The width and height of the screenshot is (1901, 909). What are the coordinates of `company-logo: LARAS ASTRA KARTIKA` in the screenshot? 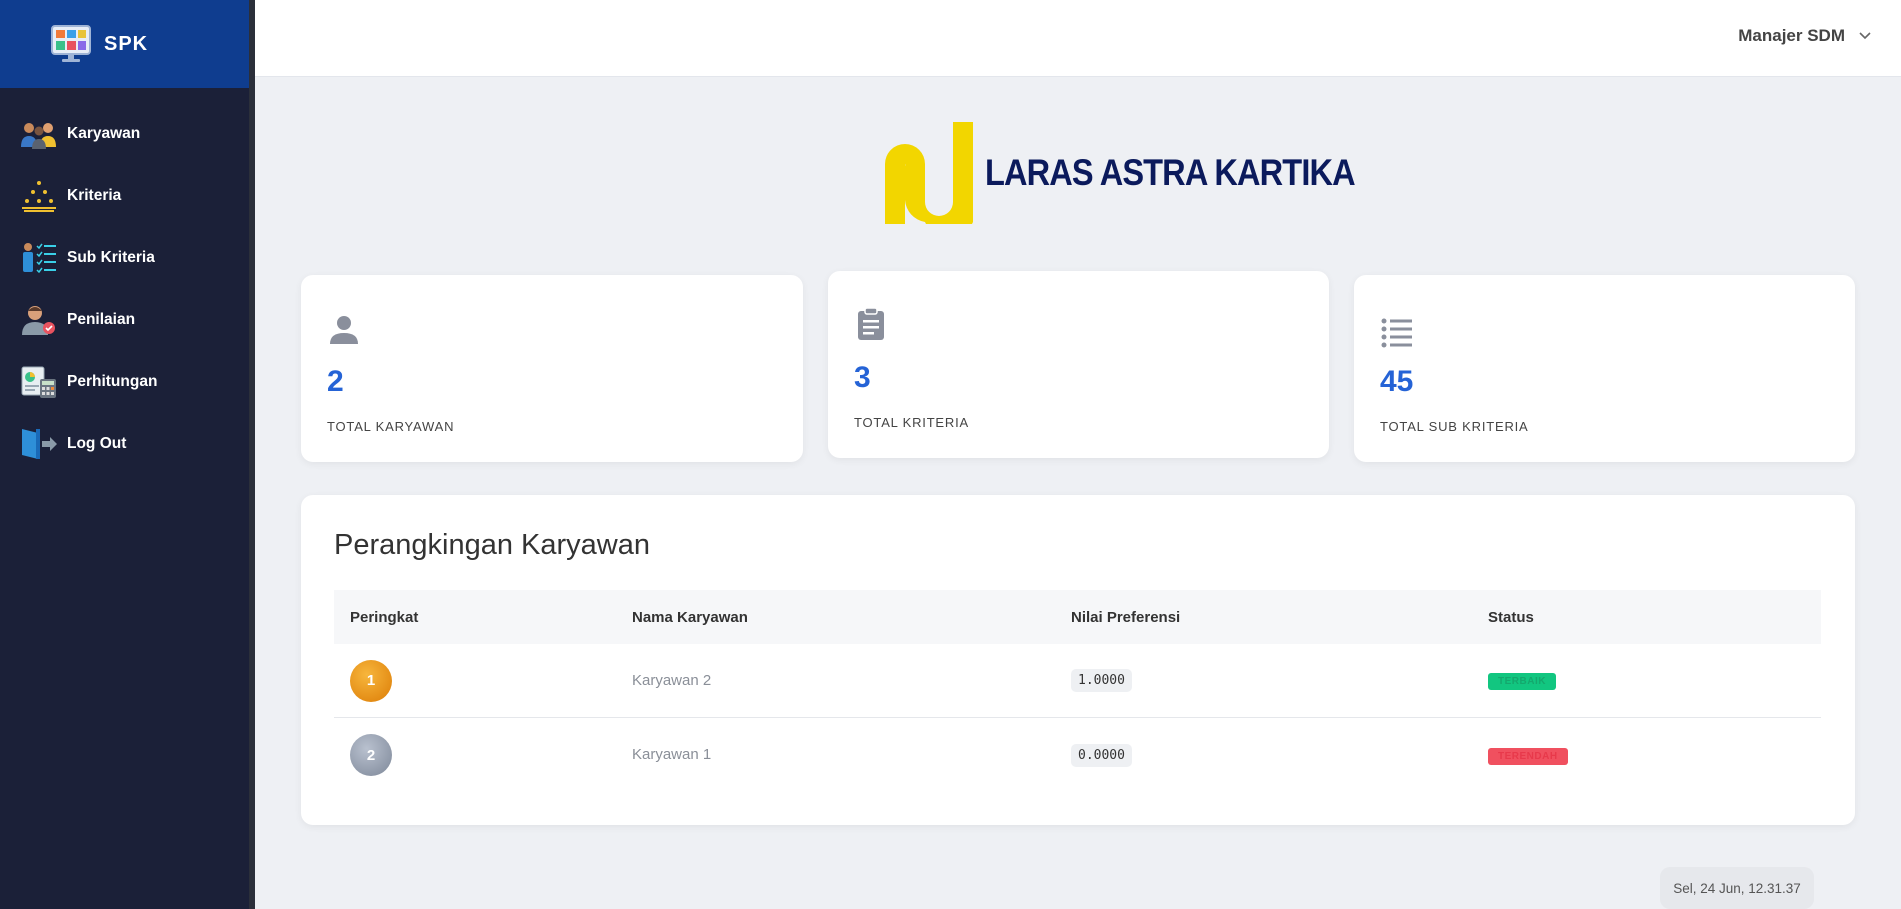 It's located at (1144, 173).